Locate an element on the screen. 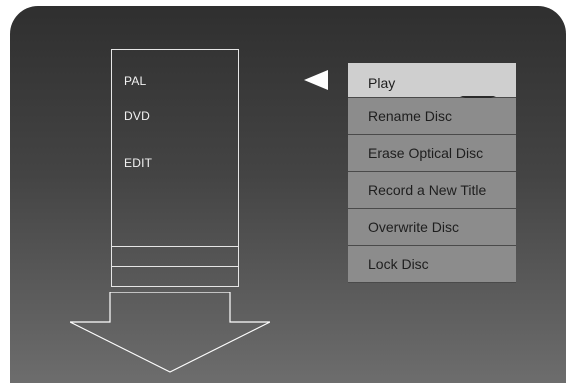 The height and width of the screenshot is (383, 566). disc-mode-label: EDIT is located at coordinates (138, 163).